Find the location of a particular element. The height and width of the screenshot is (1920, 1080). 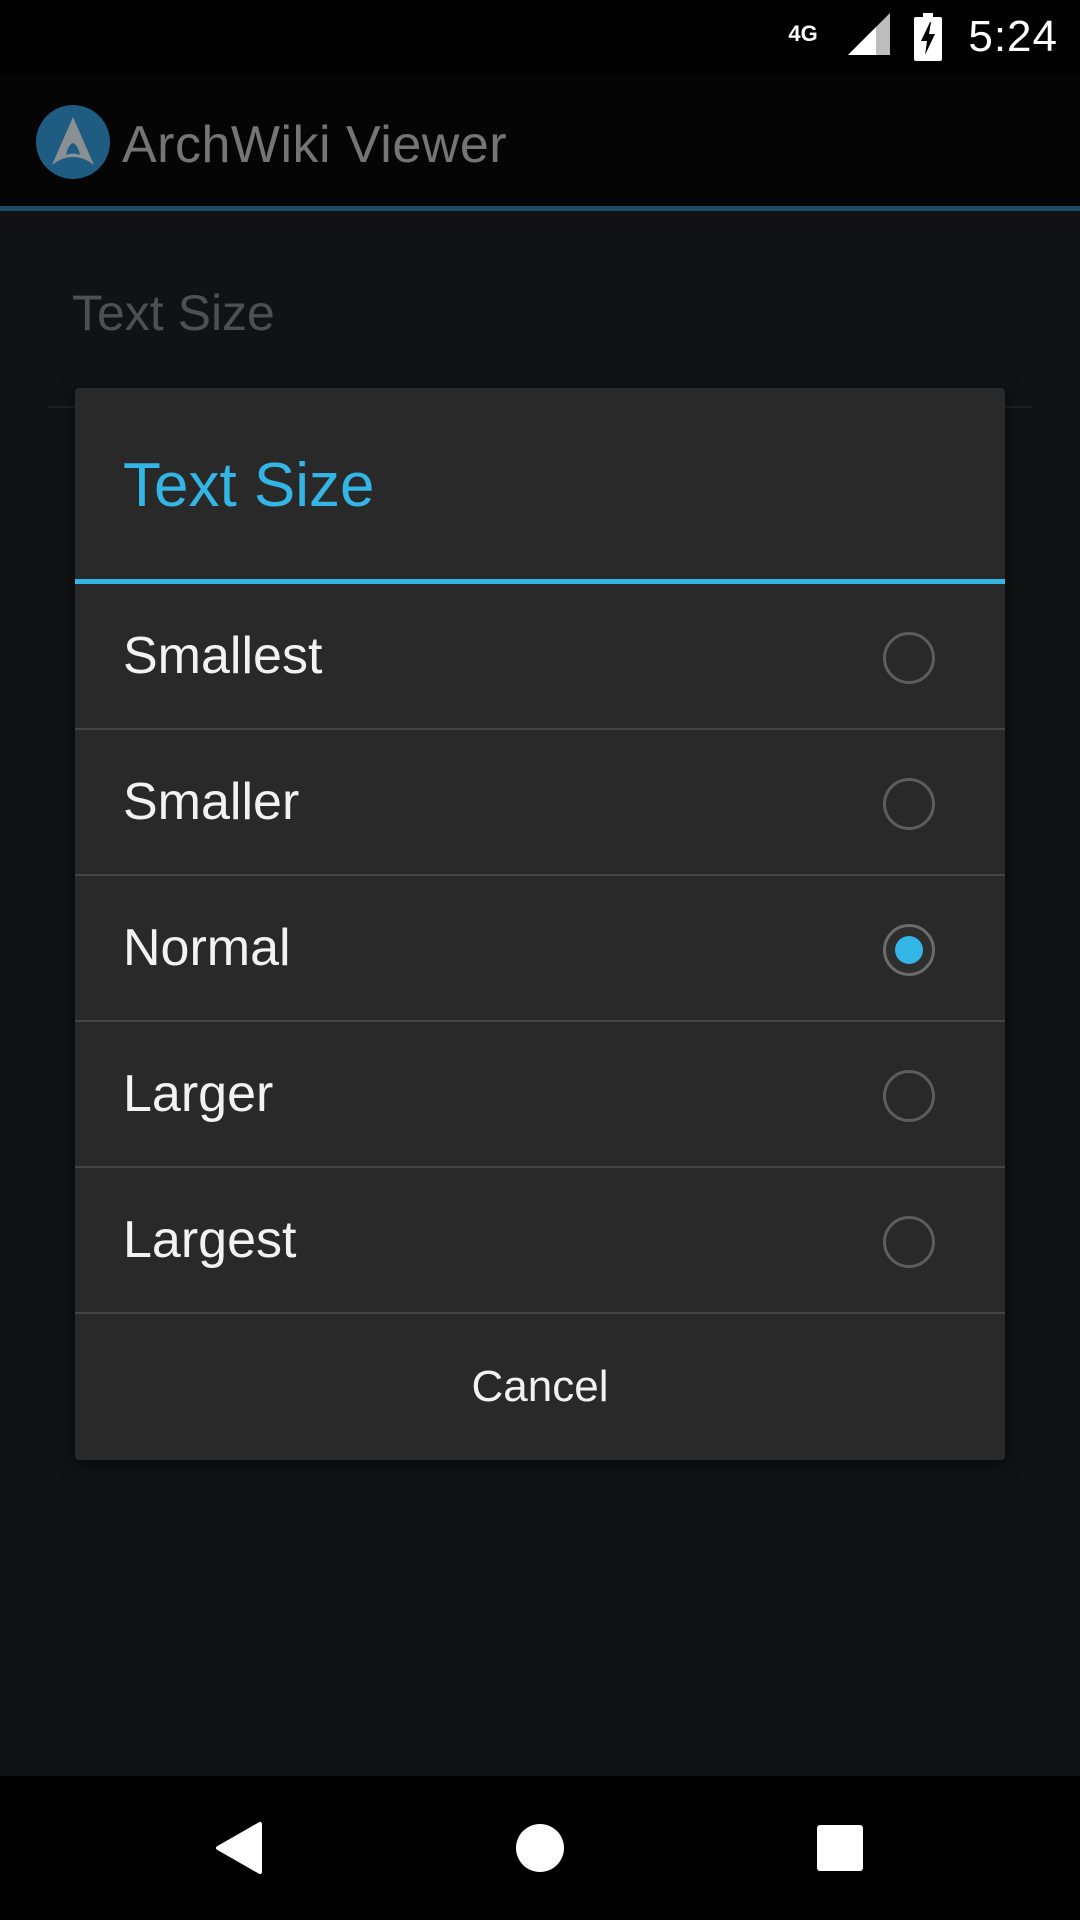

radio-selected-dot is located at coordinates (909, 950).